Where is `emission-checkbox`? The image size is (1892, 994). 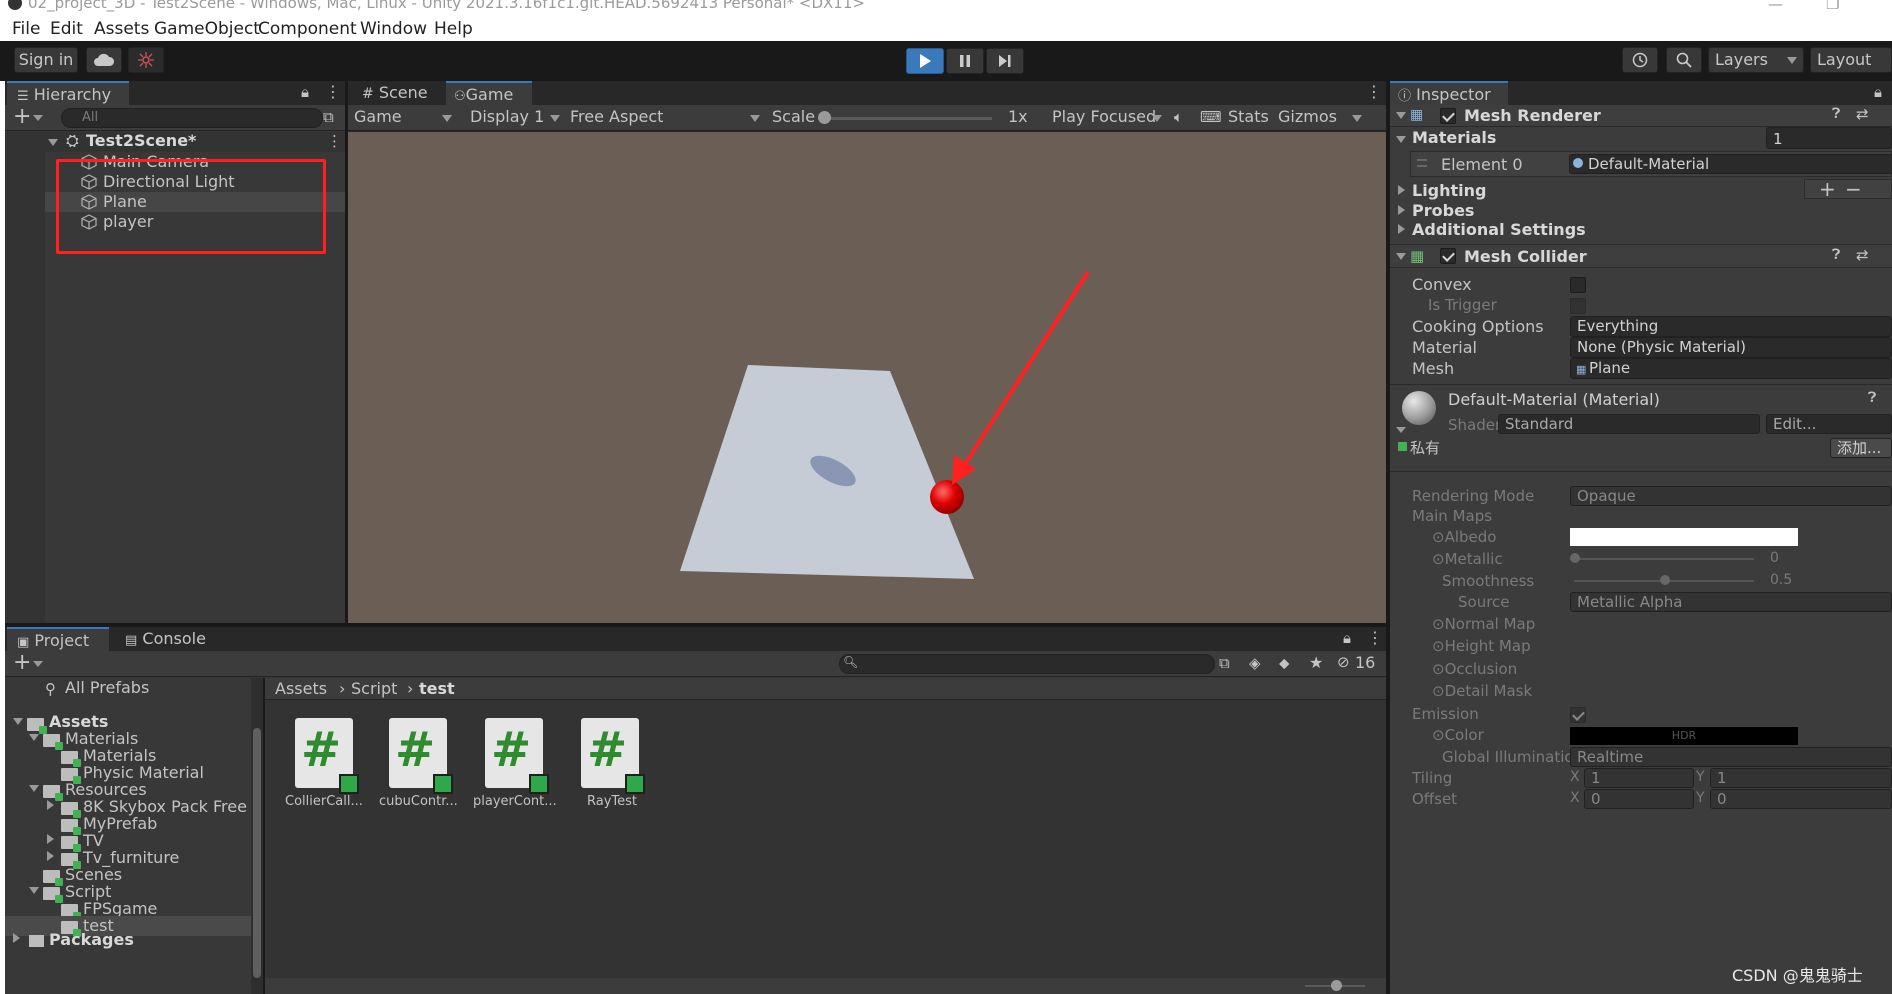 emission-checkbox is located at coordinates (1578, 715).